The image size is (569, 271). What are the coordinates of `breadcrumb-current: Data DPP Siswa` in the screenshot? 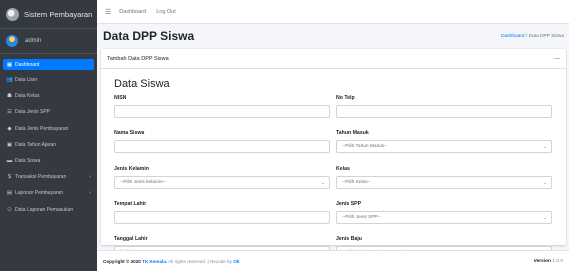 It's located at (546, 36).